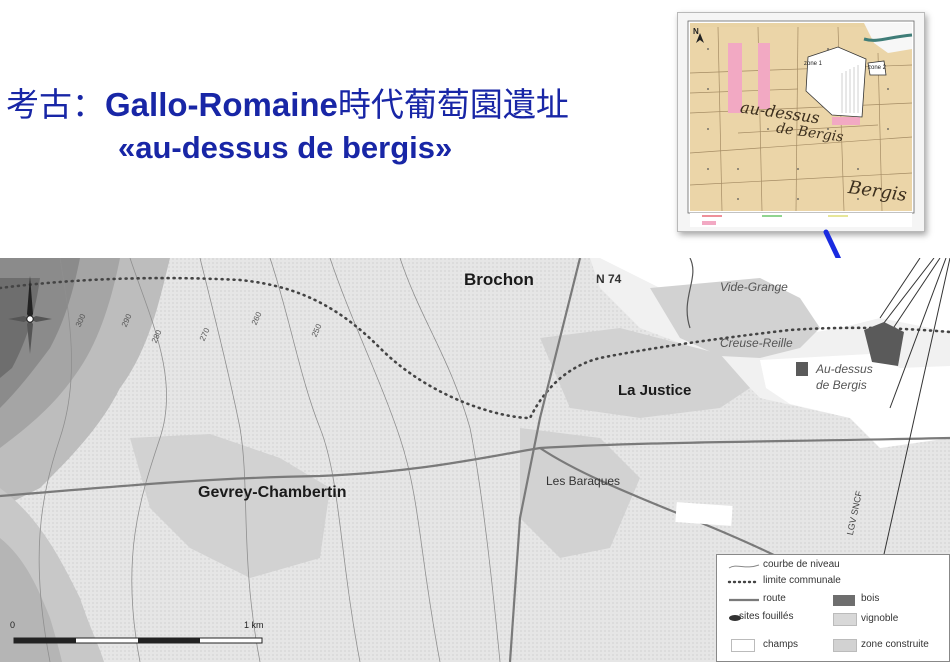 The width and height of the screenshot is (950, 662). What do you see at coordinates (696, 31) in the screenshot?
I see `inset-north-label: N` at bounding box center [696, 31].